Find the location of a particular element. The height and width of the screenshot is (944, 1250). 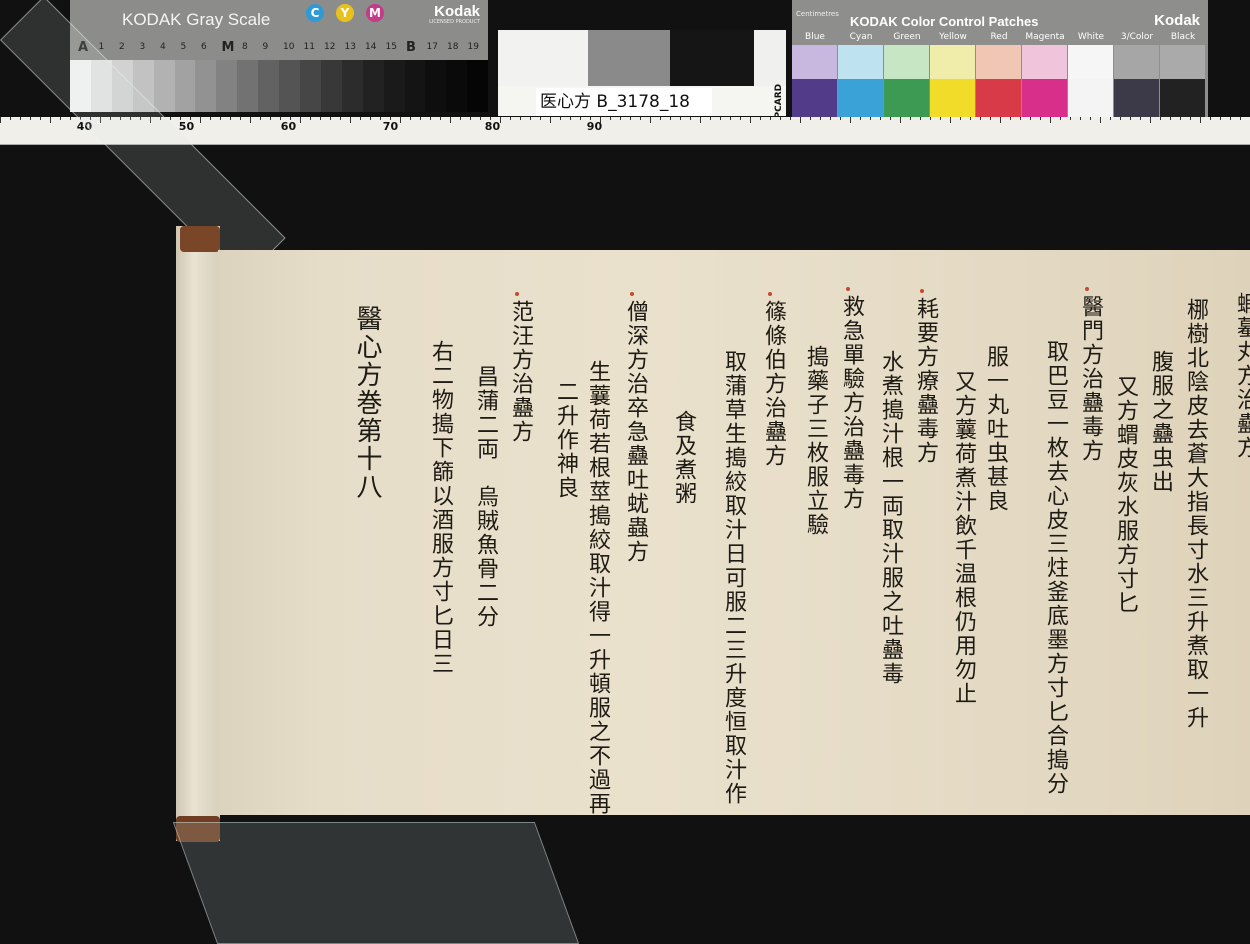

gray-card-title: KODAK Gray Scale is located at coordinates (196, 19).